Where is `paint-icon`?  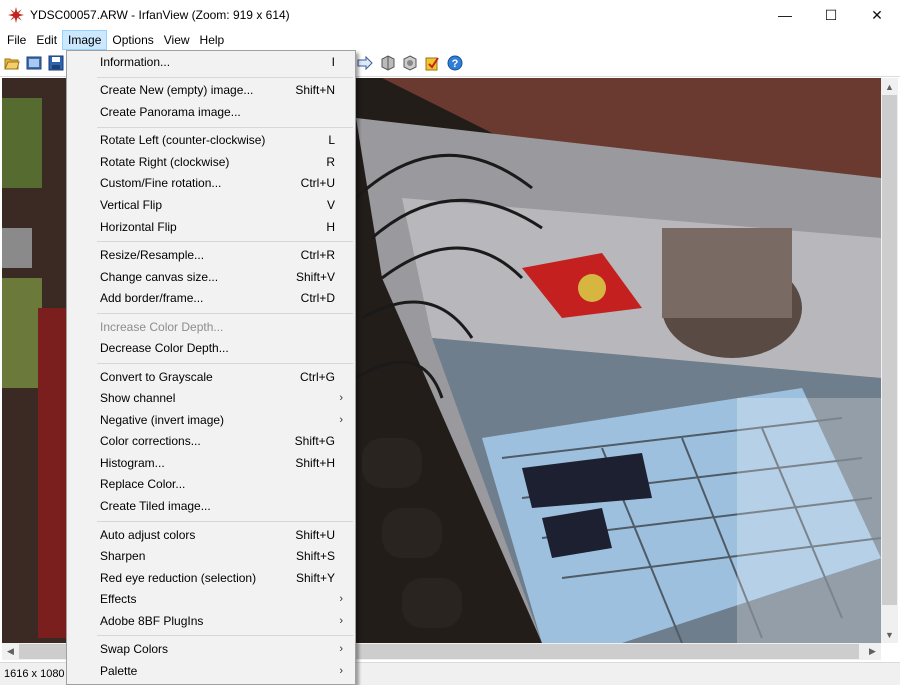 paint-icon is located at coordinates (432, 63).